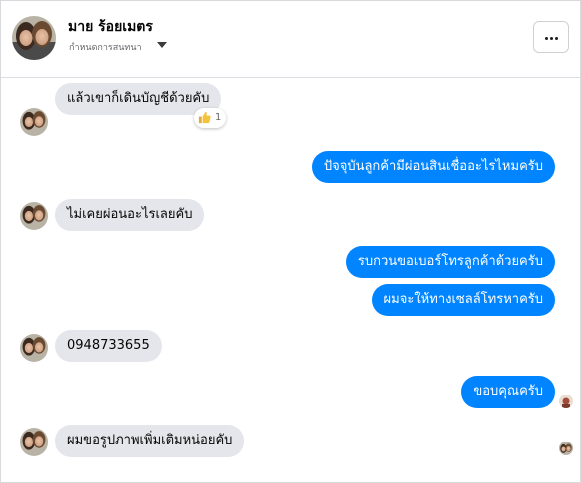 The width and height of the screenshot is (581, 483). What do you see at coordinates (150, 441) in the screenshot?
I see `message-bubble-incoming: ผมขอรูปภาพเพิ่มเติมหน่อยคับ` at bounding box center [150, 441].